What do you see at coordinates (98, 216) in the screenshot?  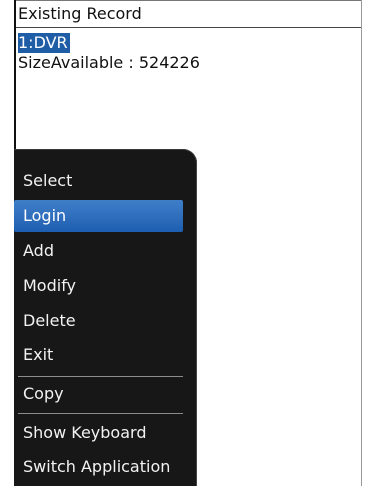 I see `menu-item-login: Login` at bounding box center [98, 216].